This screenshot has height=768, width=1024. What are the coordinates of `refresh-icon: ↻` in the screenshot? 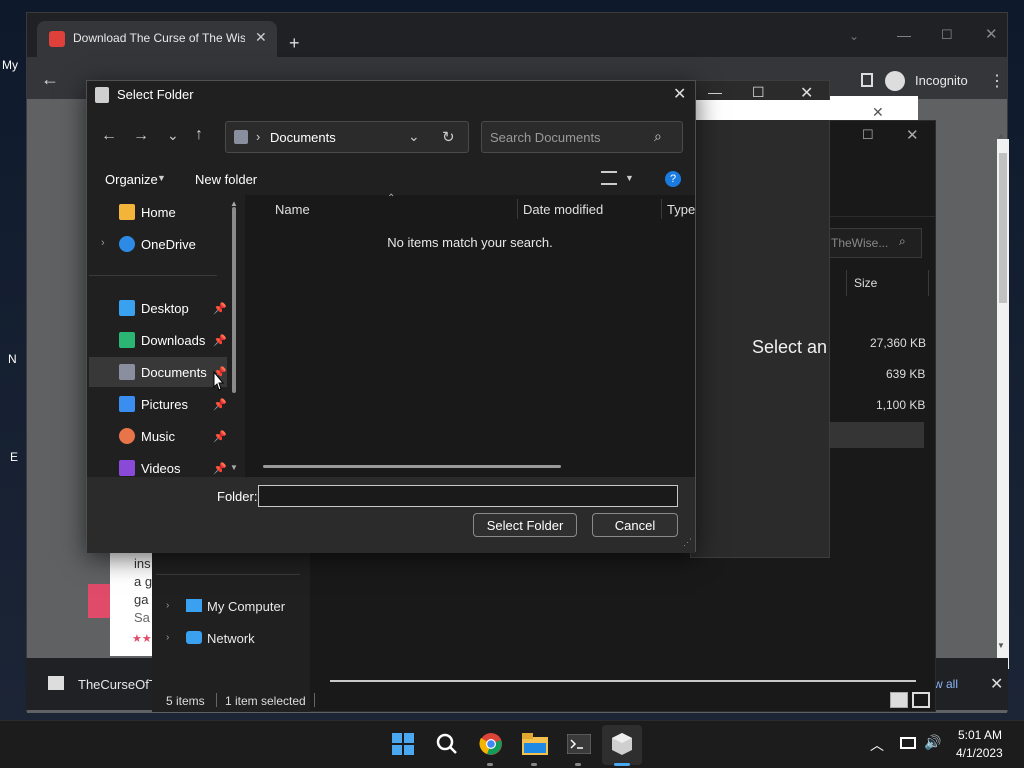 It's located at (448, 137).